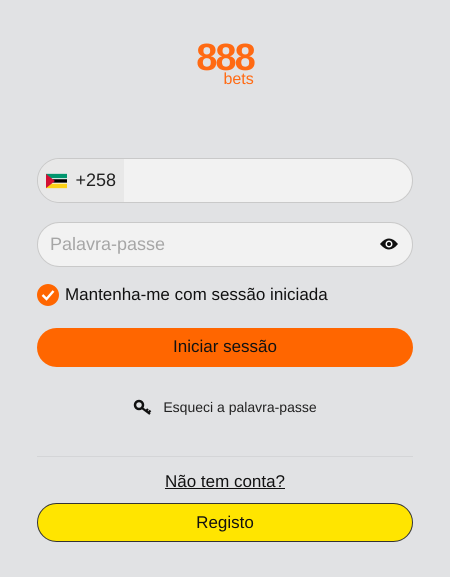 This screenshot has width=450, height=577. I want to click on check-icon, so click(48, 294).